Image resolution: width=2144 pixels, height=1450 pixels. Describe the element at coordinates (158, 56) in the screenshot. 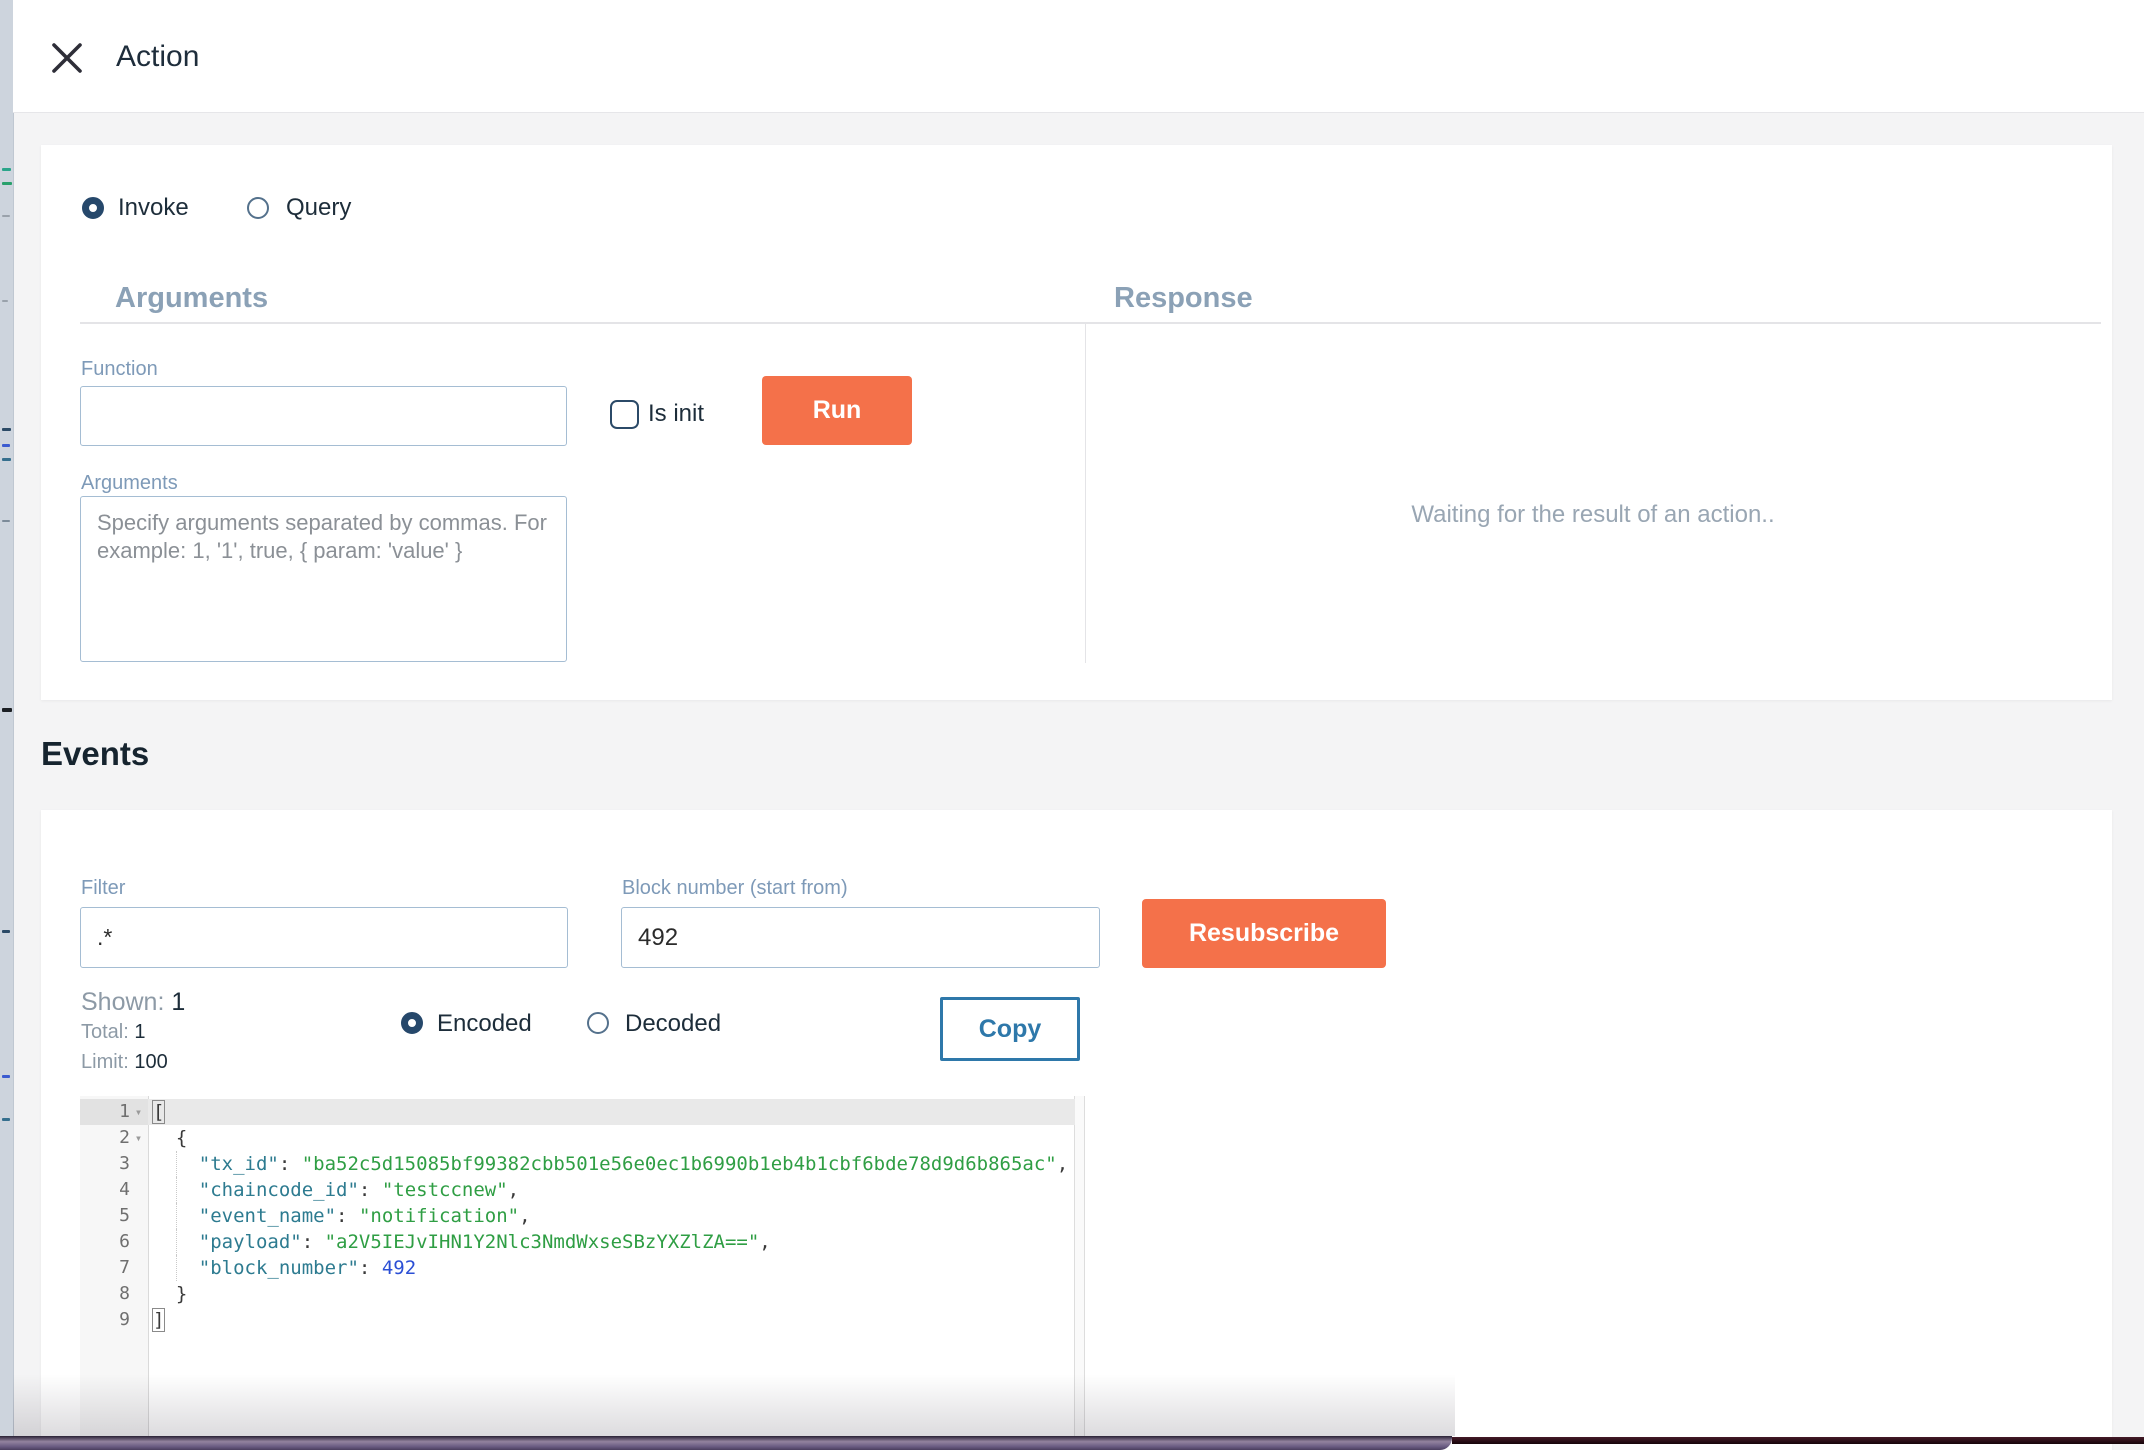

I see `page-title: Action` at that location.